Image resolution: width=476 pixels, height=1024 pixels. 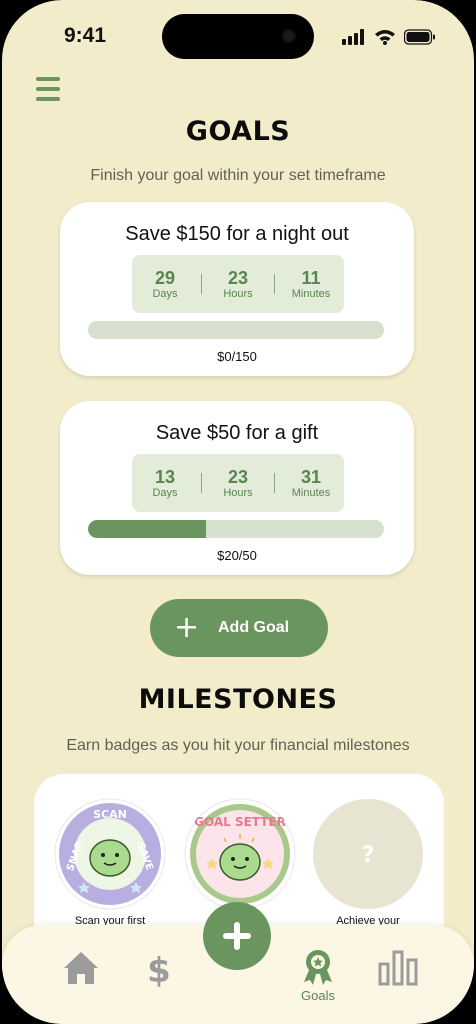 I want to click on nav-goals-label: Goals, so click(x=318, y=995).